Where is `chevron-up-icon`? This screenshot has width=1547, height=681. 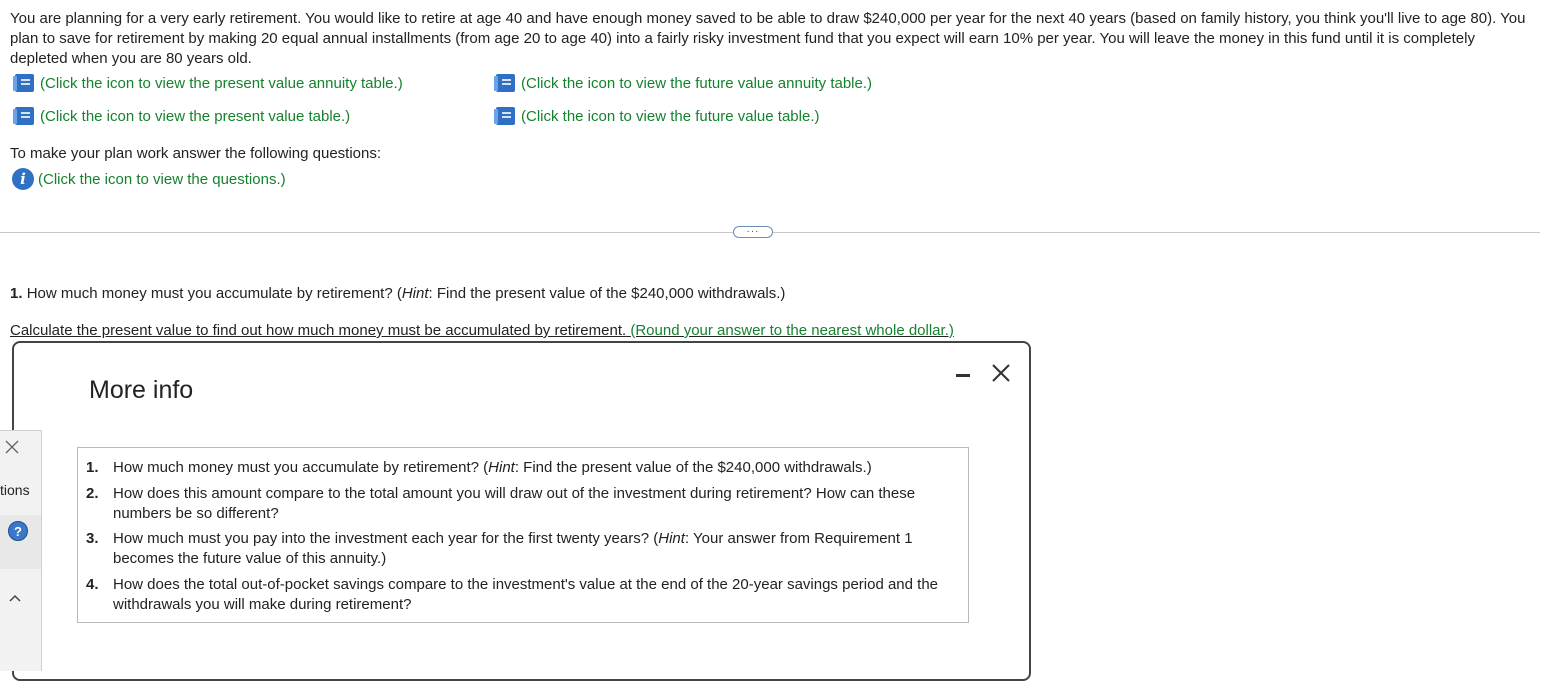
chevron-up-icon is located at coordinates (15, 598).